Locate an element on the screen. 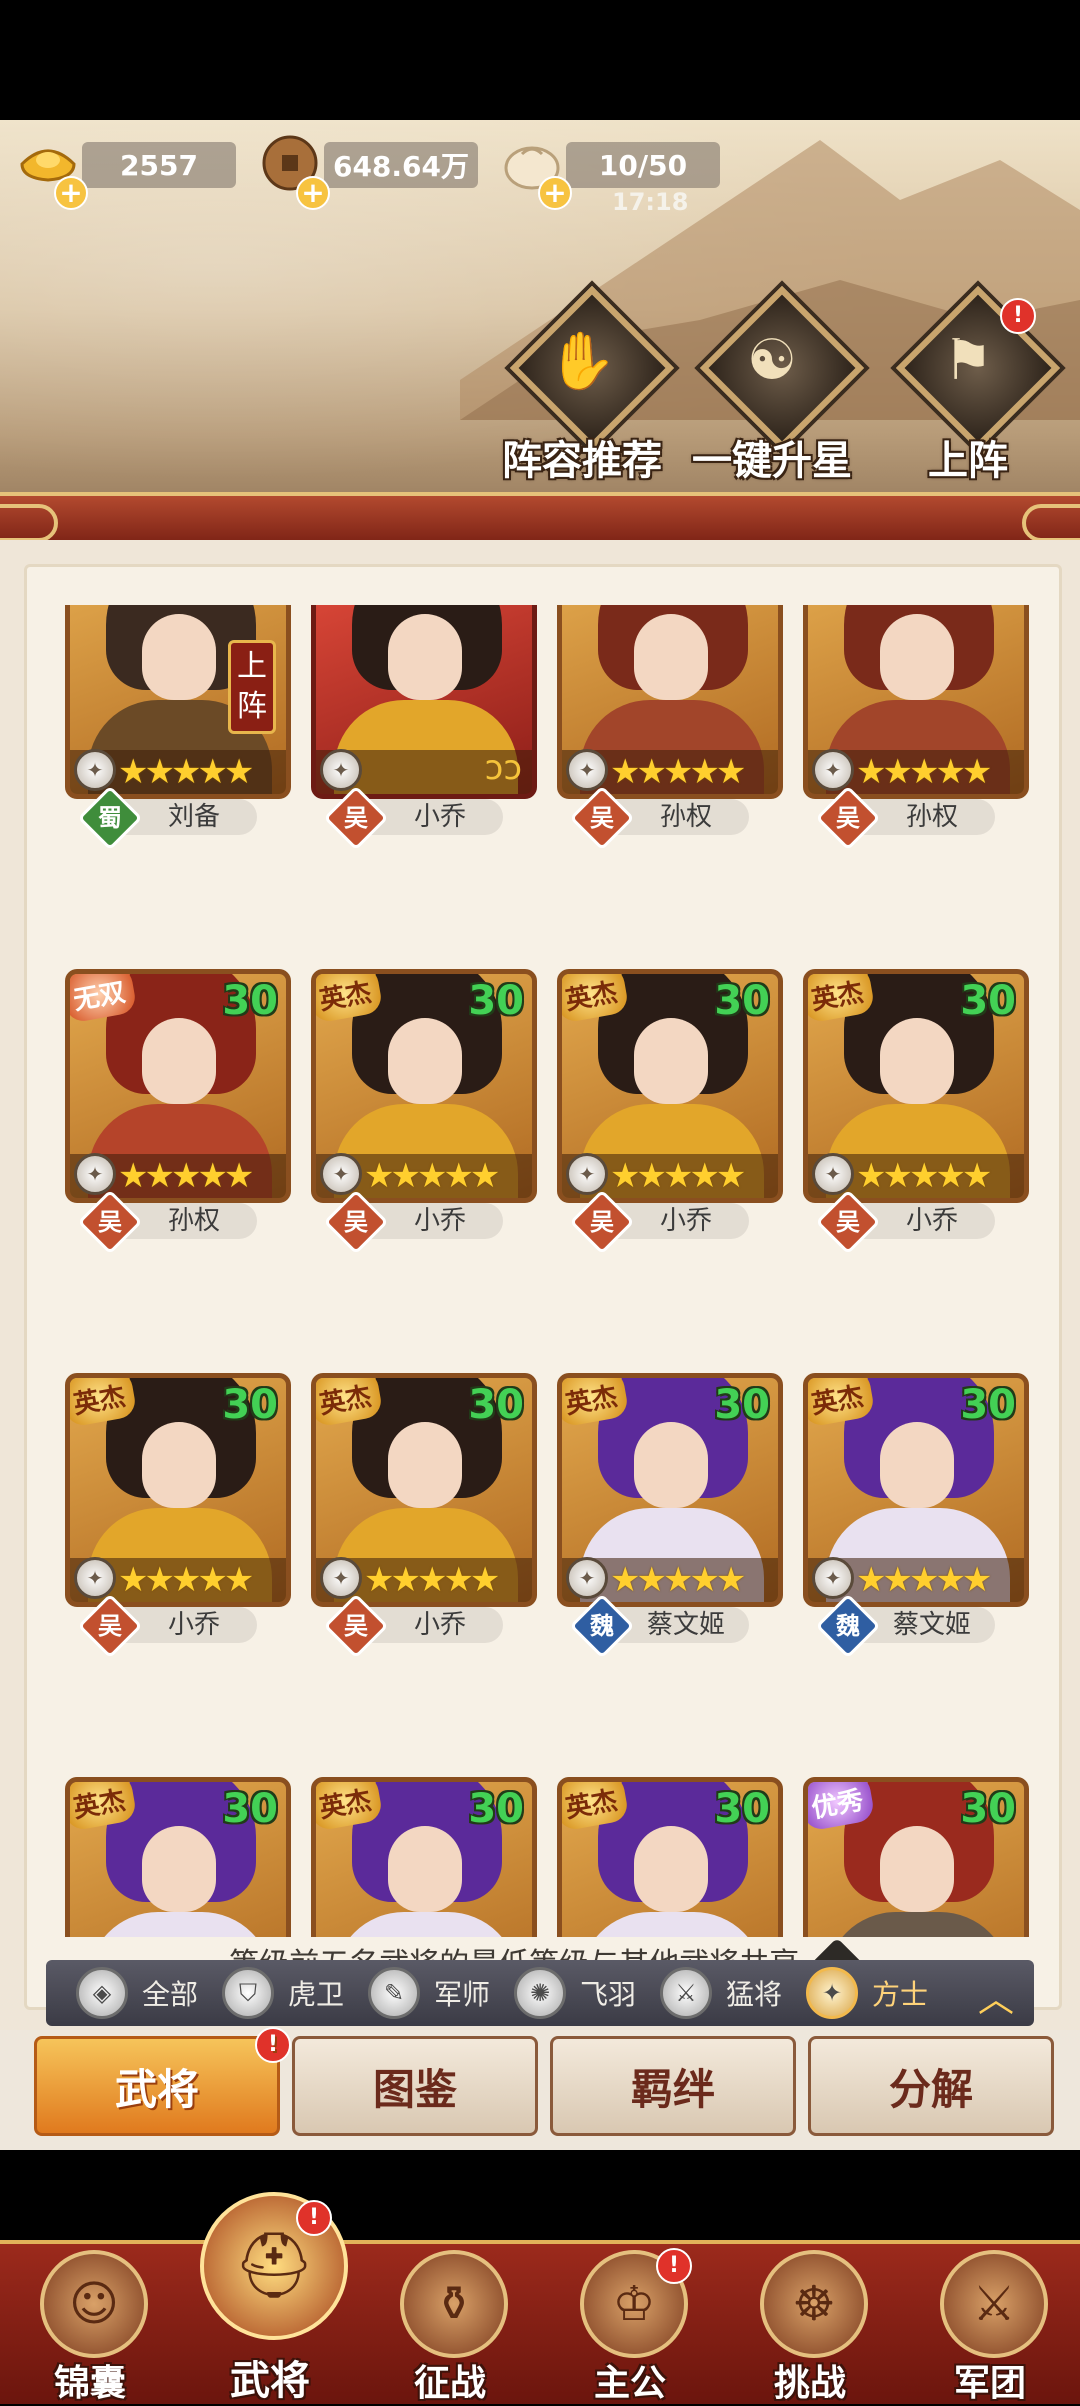  yin-yang-icon: ☯ is located at coordinates (772, 360).